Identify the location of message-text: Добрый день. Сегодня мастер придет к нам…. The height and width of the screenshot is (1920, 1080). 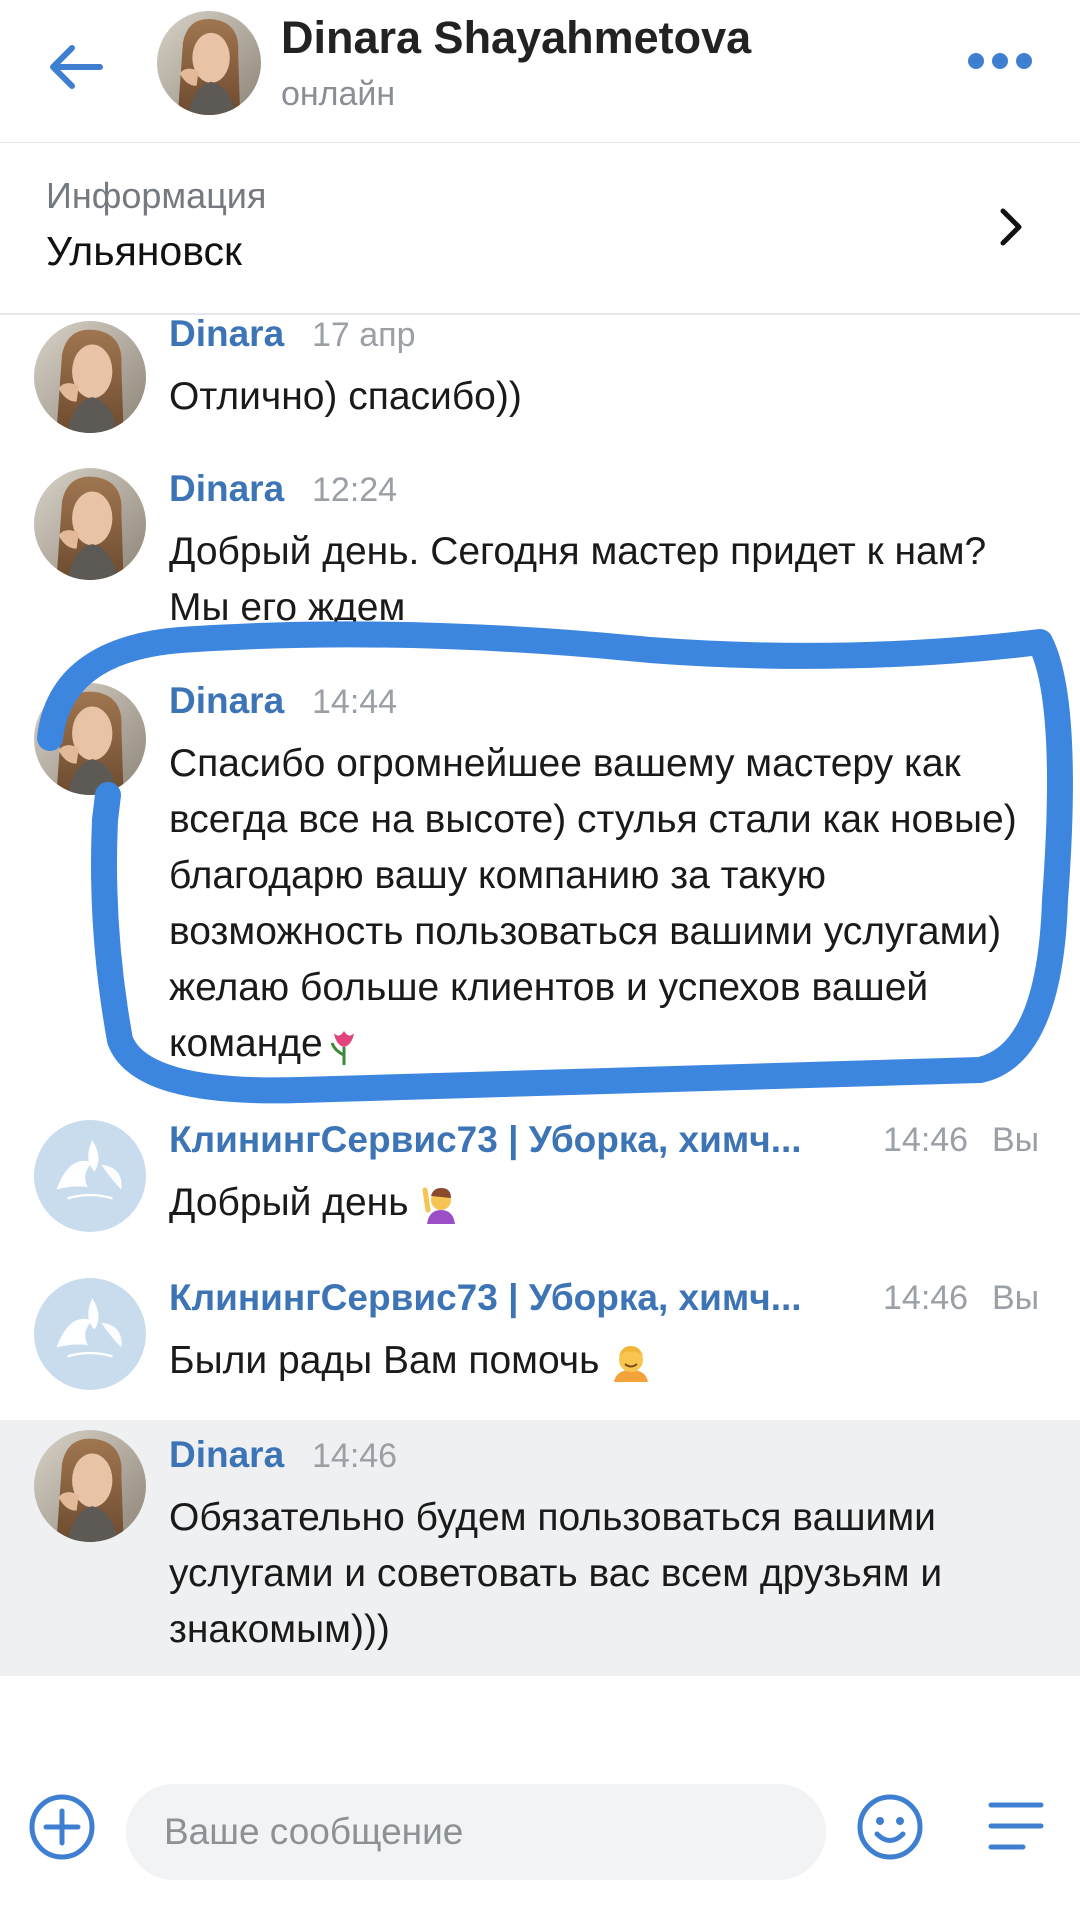
(578, 579).